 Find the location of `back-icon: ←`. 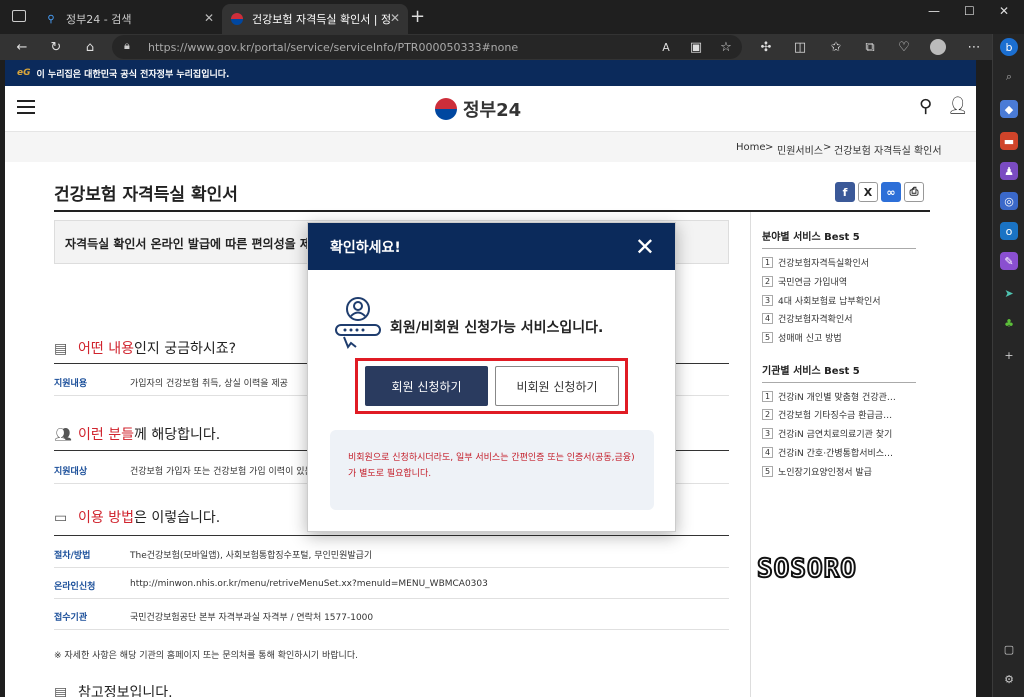

back-icon: ← is located at coordinates (22, 47).